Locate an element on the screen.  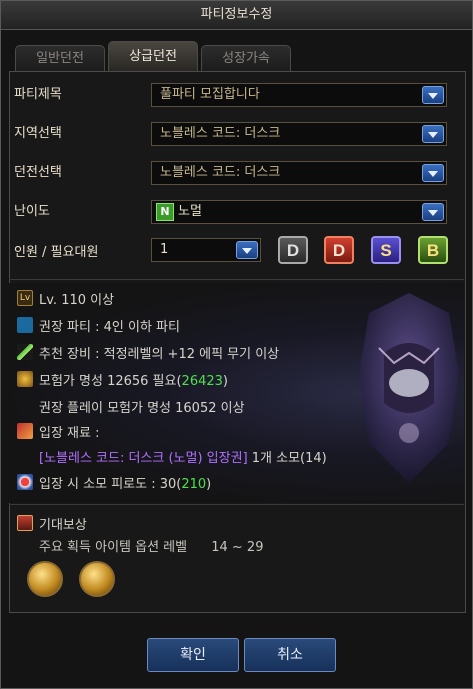
difficulty-label: 난이도 is located at coordinates (32, 211).